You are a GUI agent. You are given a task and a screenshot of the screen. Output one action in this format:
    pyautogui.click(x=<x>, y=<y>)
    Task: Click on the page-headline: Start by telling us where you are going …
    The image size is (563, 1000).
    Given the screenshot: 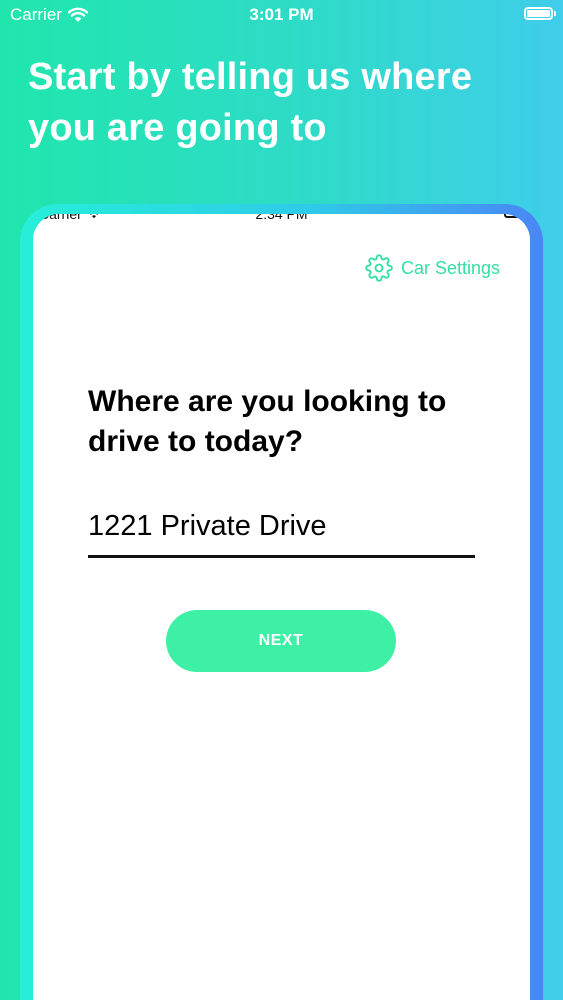 What is the action you would take?
    pyautogui.click(x=250, y=102)
    